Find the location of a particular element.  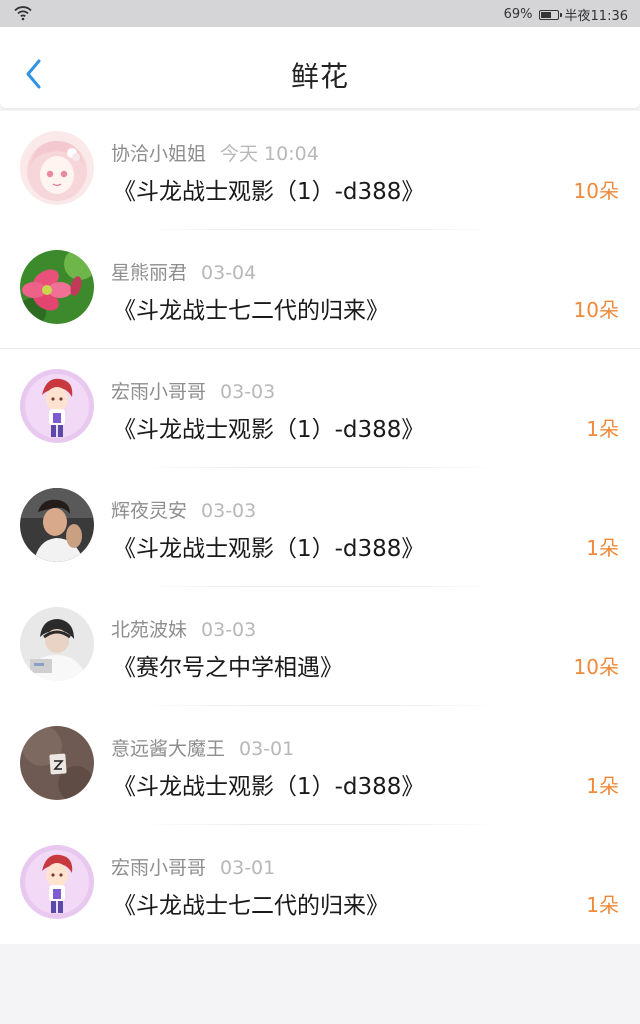

user-name: 北苑波妹 is located at coordinates (149, 630).